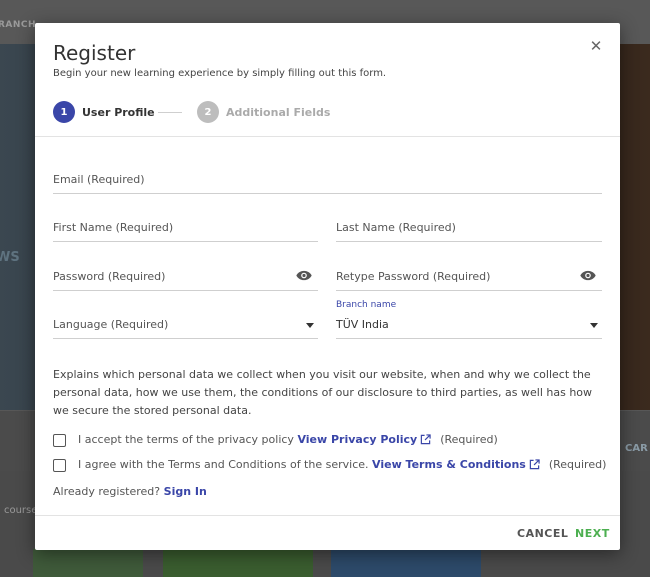 This screenshot has width=650, height=577. What do you see at coordinates (59, 440) in the screenshot?
I see `privacy-policy-checkbox` at bounding box center [59, 440].